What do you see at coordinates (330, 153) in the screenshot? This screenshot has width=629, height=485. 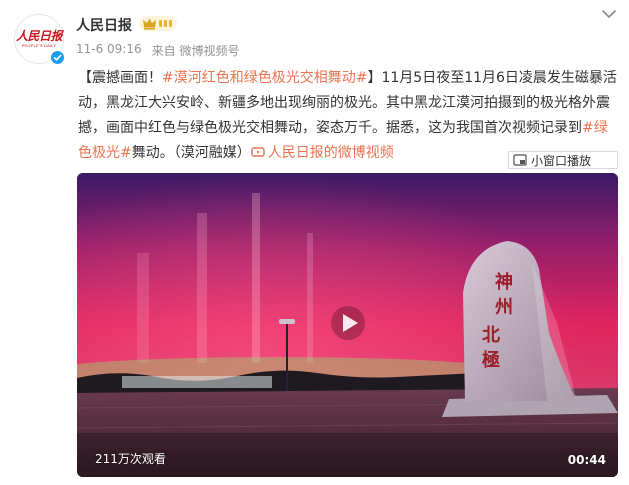 I see `video-link-label: 人民日报的微博视频` at bounding box center [330, 153].